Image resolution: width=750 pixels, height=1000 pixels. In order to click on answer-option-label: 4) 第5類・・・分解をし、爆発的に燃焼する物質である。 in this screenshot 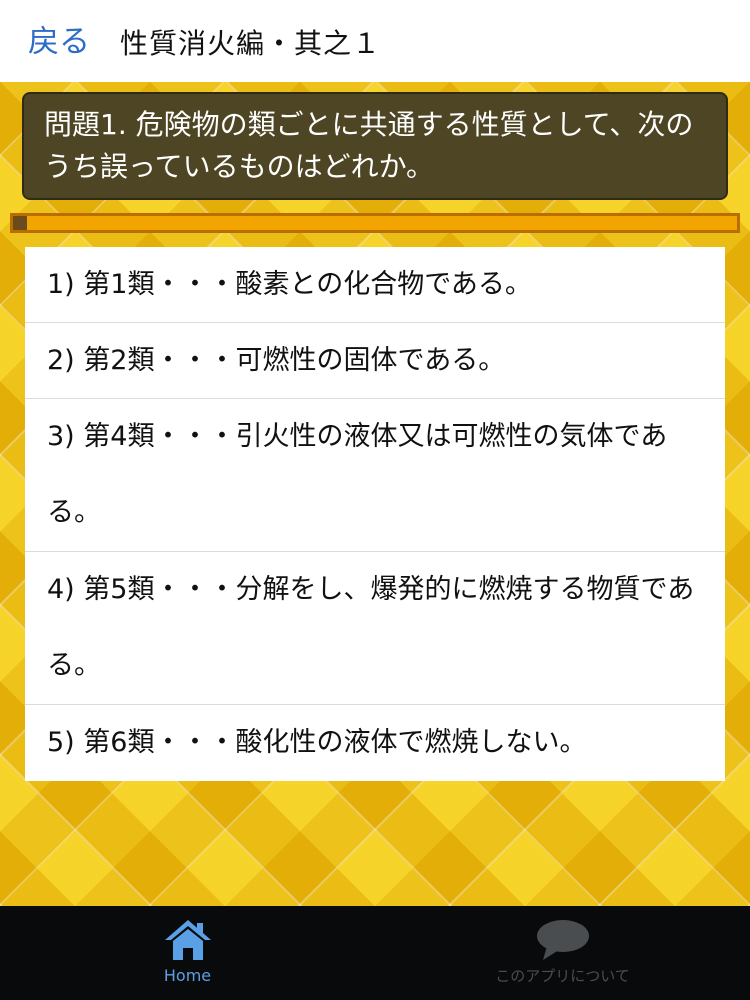, I will do `click(371, 627)`.